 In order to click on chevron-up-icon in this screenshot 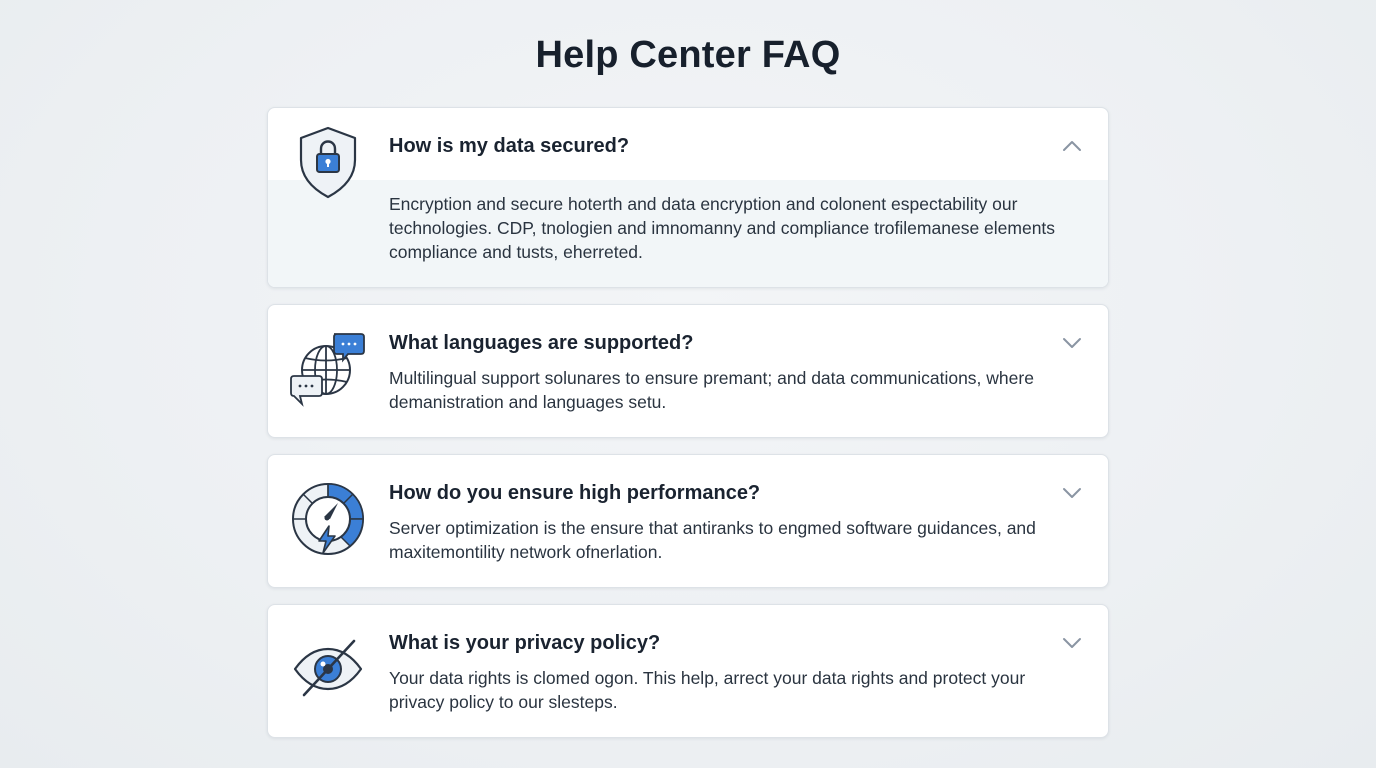, I will do `click(1072, 146)`.